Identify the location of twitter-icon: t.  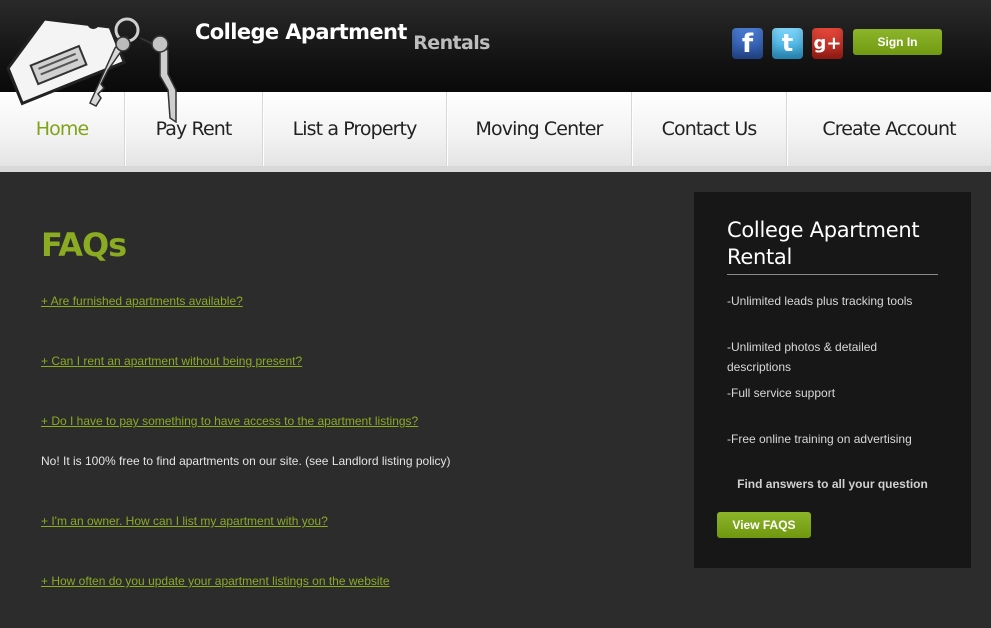
(787, 43).